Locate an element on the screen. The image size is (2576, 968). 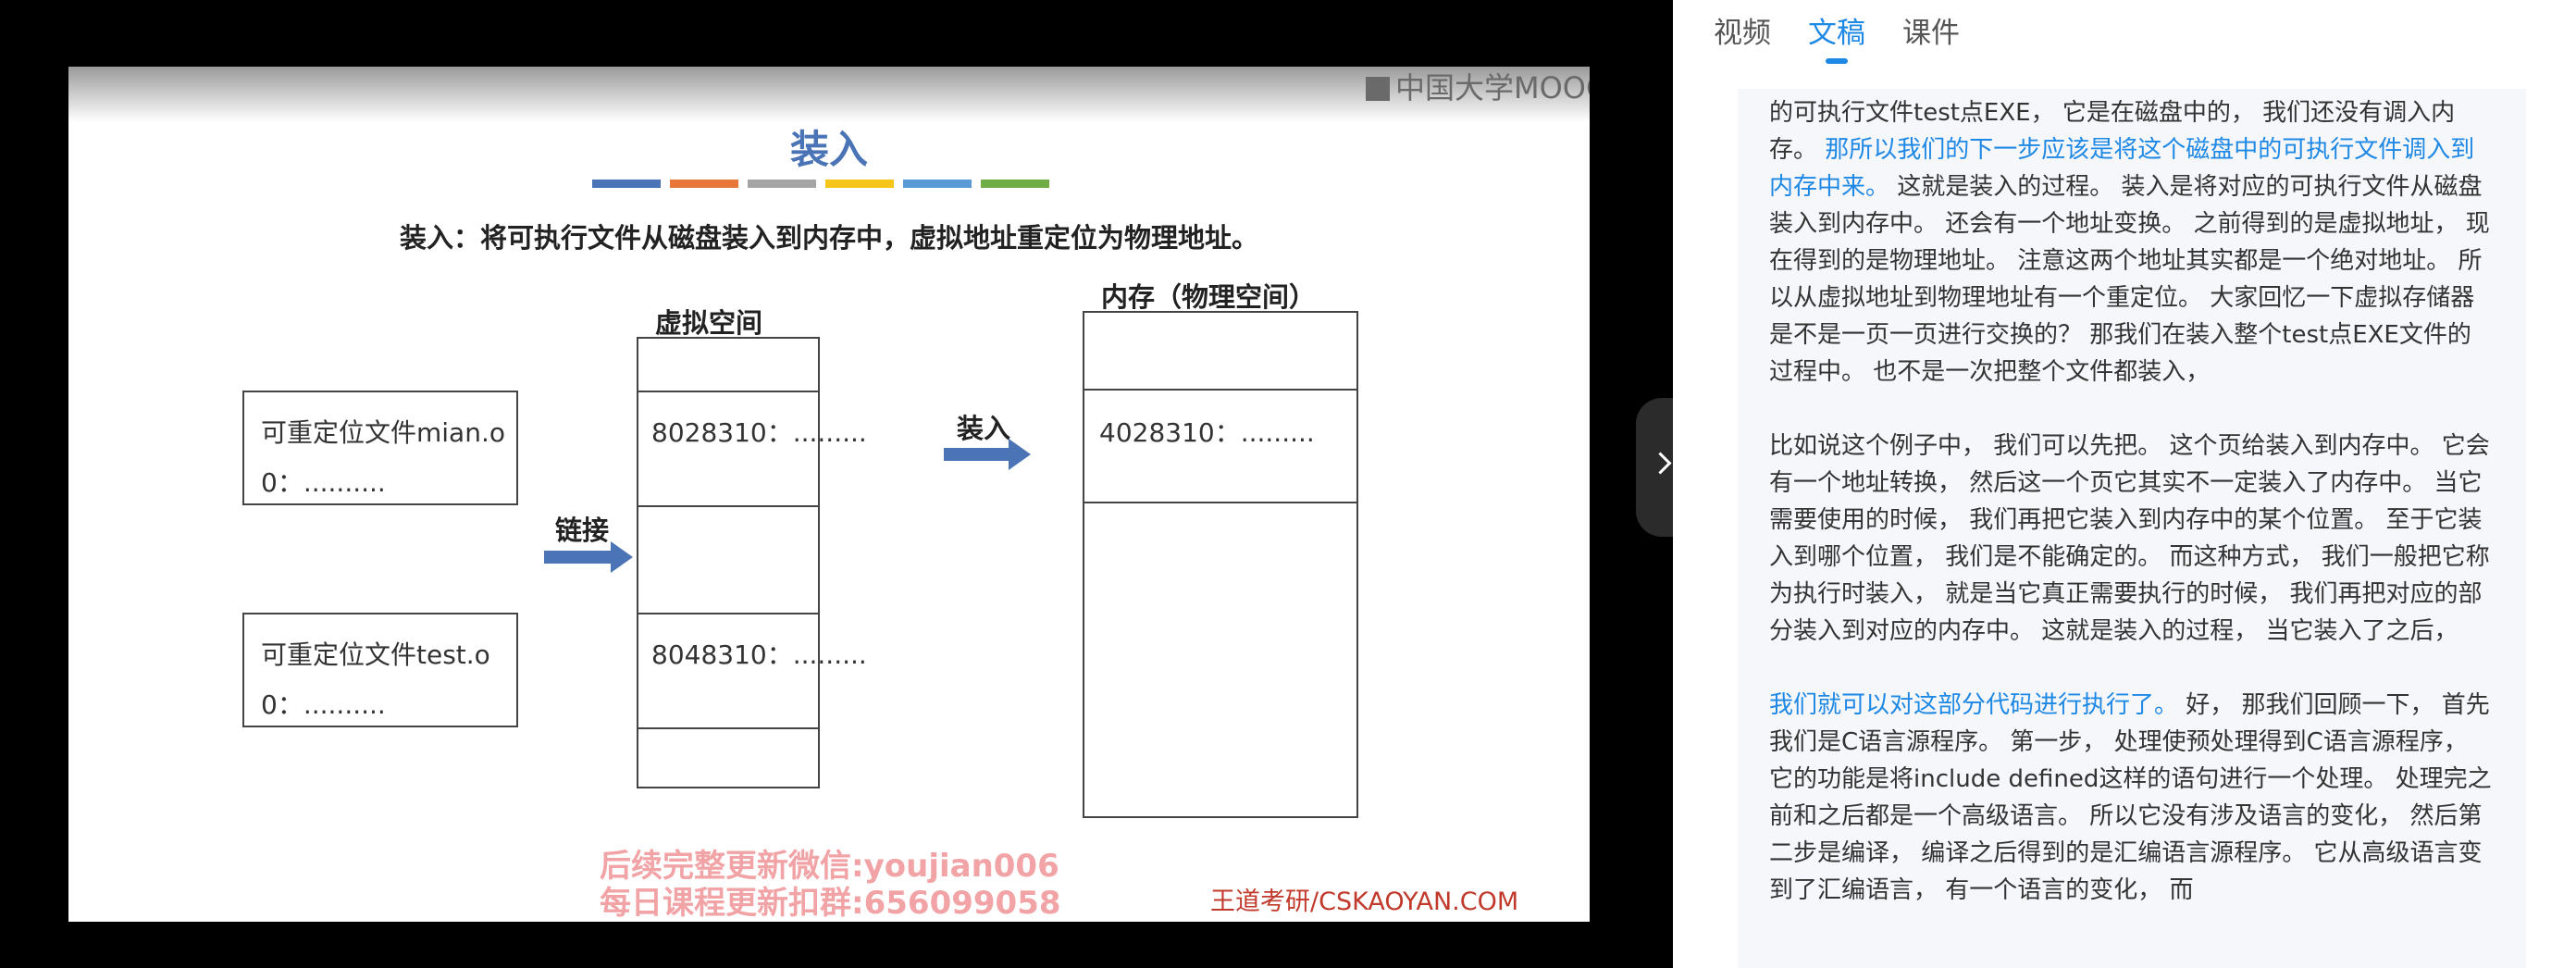
credit-text: 王道考研/CSKAOYAN.COM is located at coordinates (1365, 901).